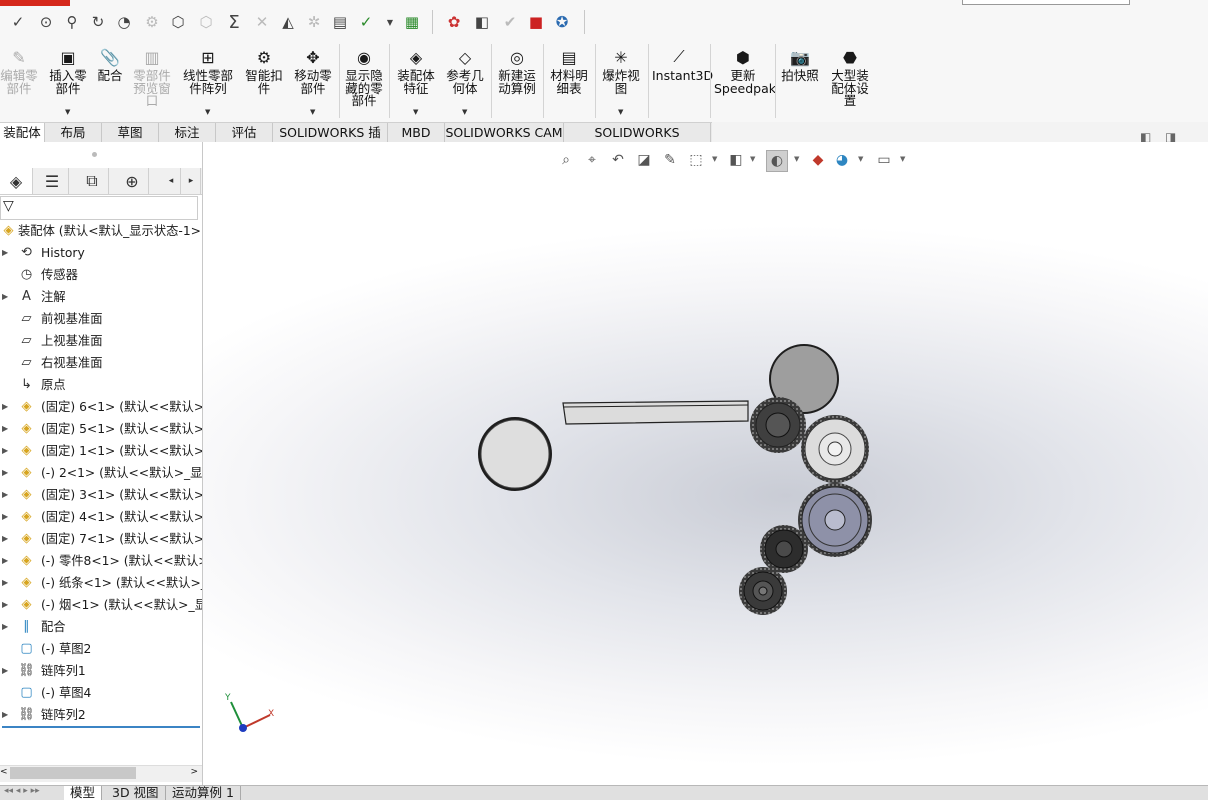 The width and height of the screenshot is (1208, 800). I want to click on tab-3d-view: 3D 视图, so click(136, 793).